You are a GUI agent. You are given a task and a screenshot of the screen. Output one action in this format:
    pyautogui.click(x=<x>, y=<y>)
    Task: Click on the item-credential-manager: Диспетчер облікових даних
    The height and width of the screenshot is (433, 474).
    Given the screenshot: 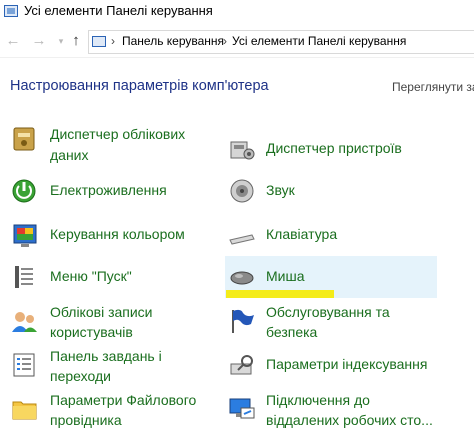 What is the action you would take?
    pyautogui.click(x=113, y=139)
    